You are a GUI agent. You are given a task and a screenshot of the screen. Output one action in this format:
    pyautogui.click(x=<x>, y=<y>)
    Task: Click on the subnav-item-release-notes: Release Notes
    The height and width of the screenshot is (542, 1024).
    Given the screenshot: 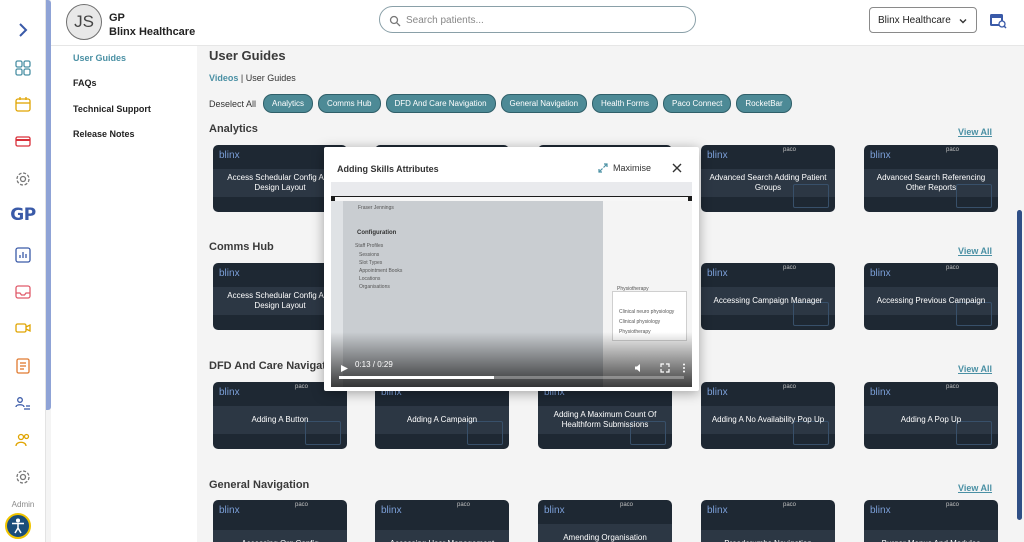 What is the action you would take?
    pyautogui.click(x=104, y=134)
    